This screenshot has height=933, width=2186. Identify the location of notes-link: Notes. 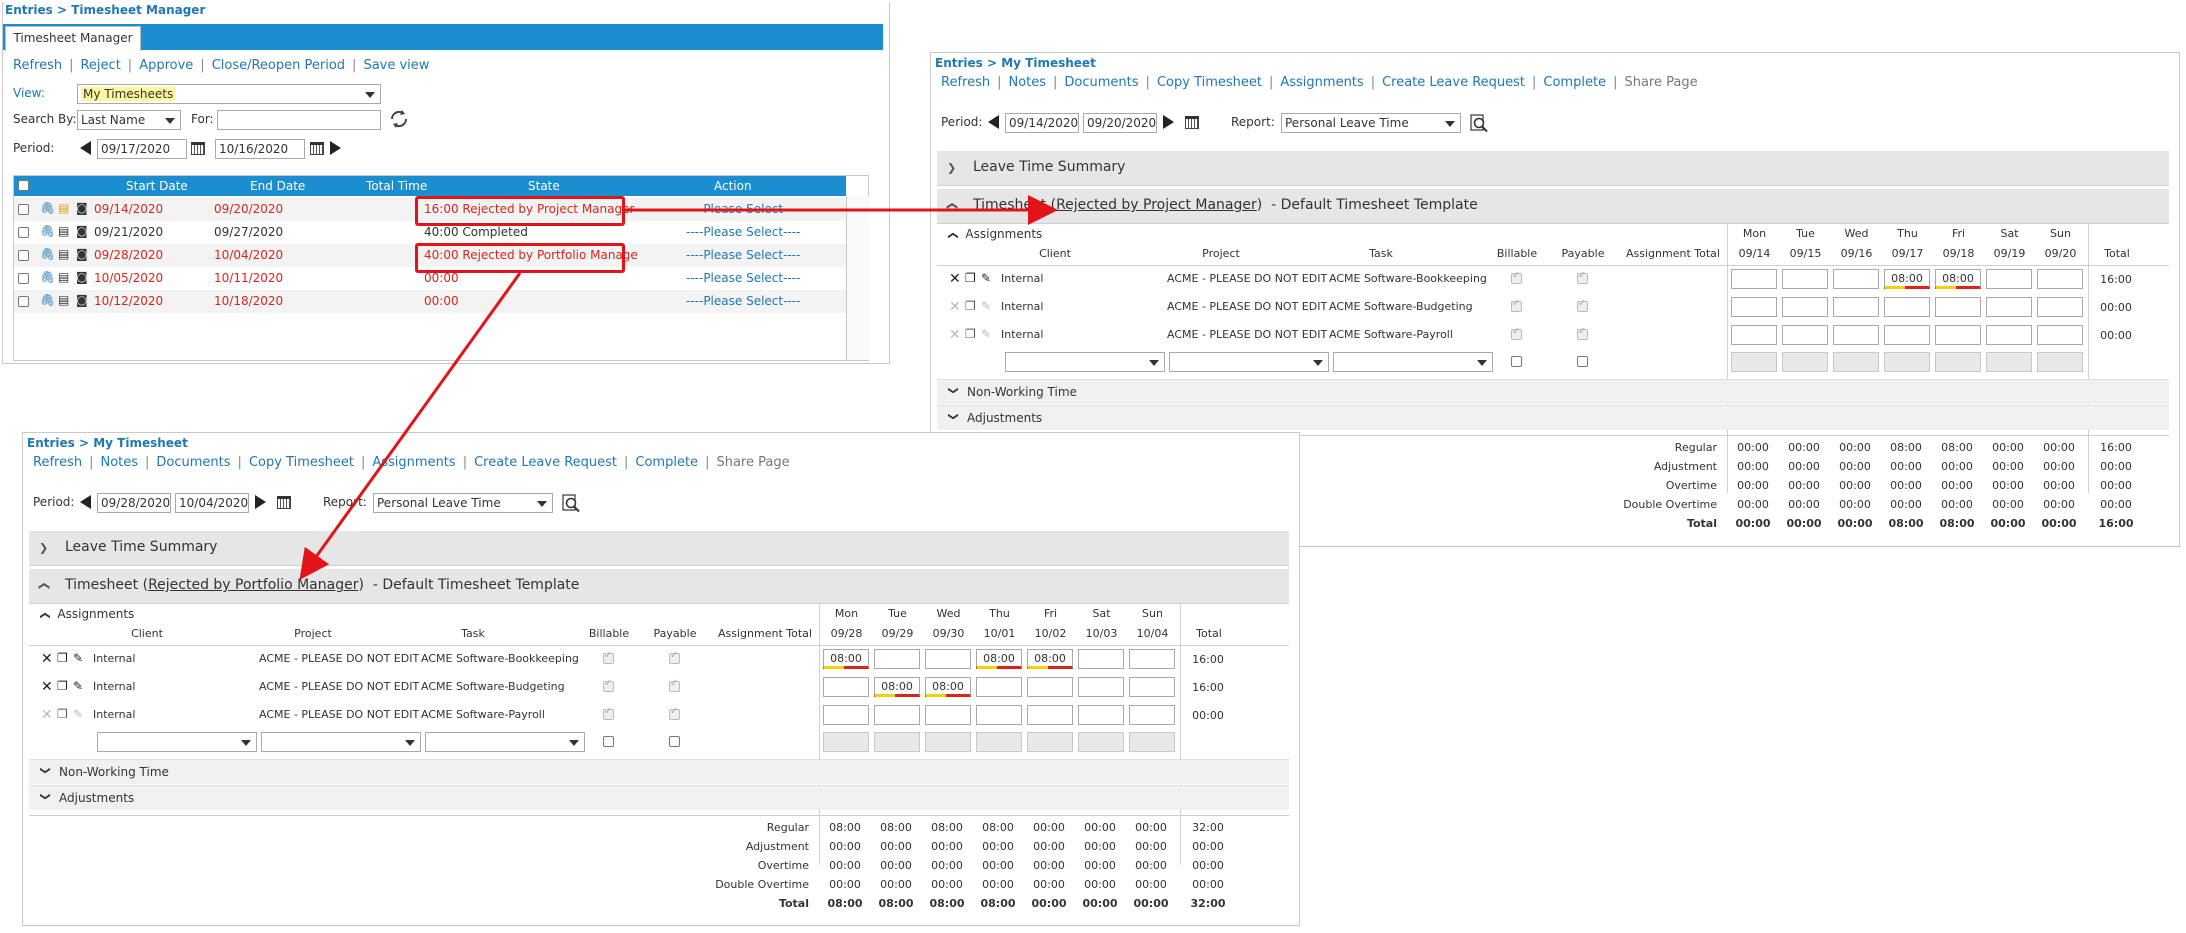
(1027, 82).